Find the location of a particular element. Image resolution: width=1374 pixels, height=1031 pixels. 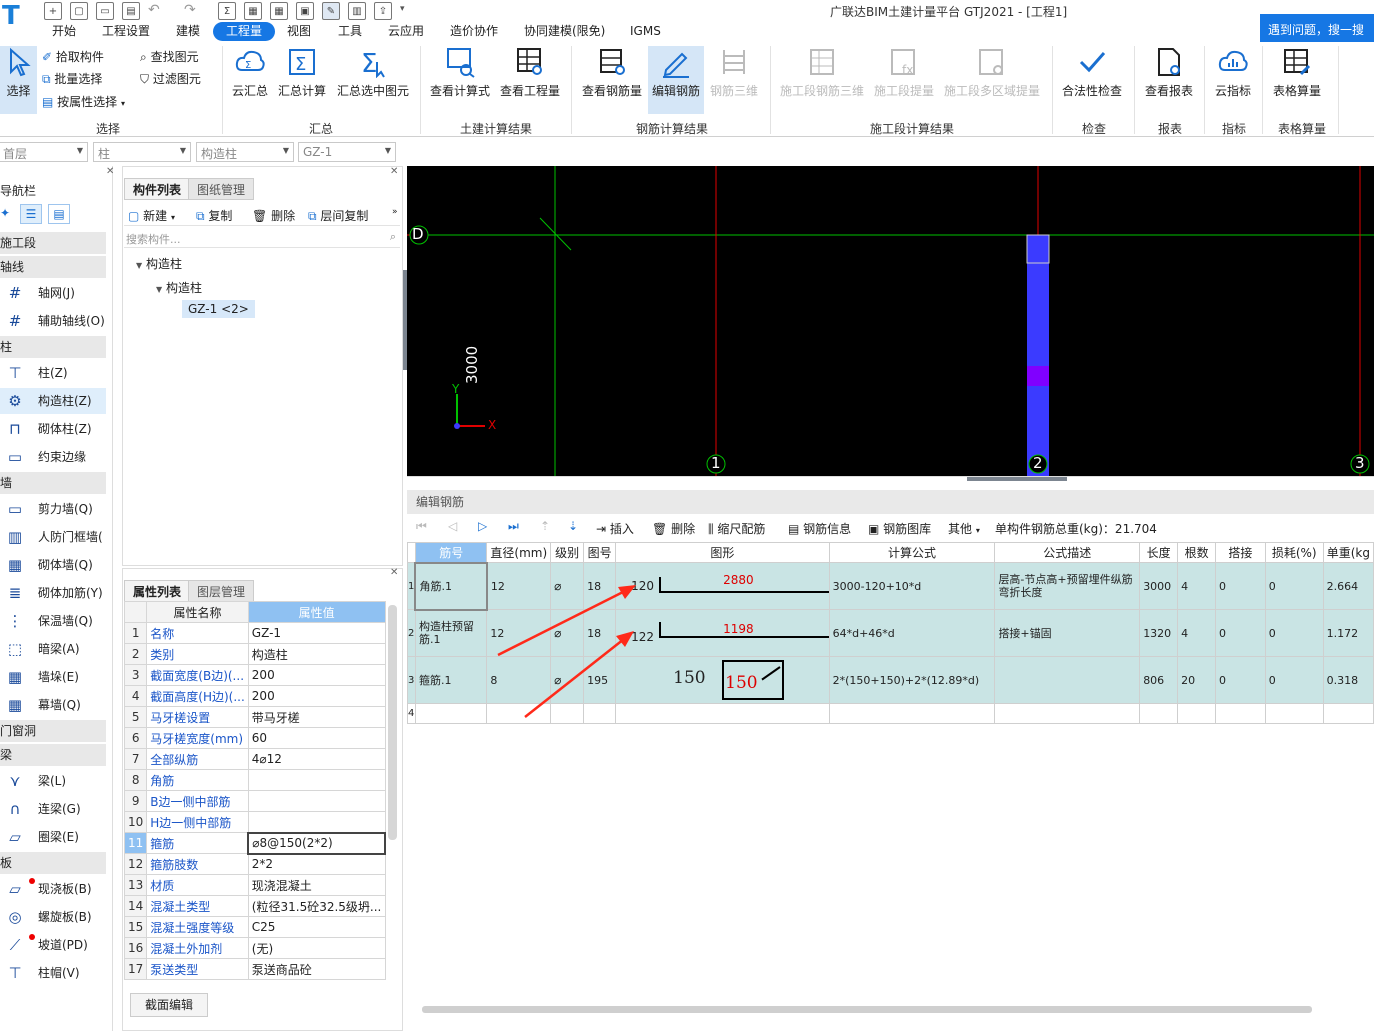

stage-extract-button: fx 施工段提量 is located at coordinates (904, 72).